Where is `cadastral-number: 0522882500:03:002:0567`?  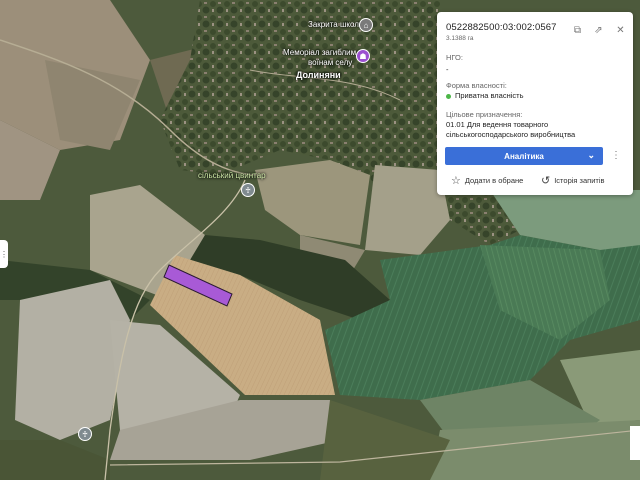 cadastral-number: 0522882500:03:002:0567 is located at coordinates (501, 27).